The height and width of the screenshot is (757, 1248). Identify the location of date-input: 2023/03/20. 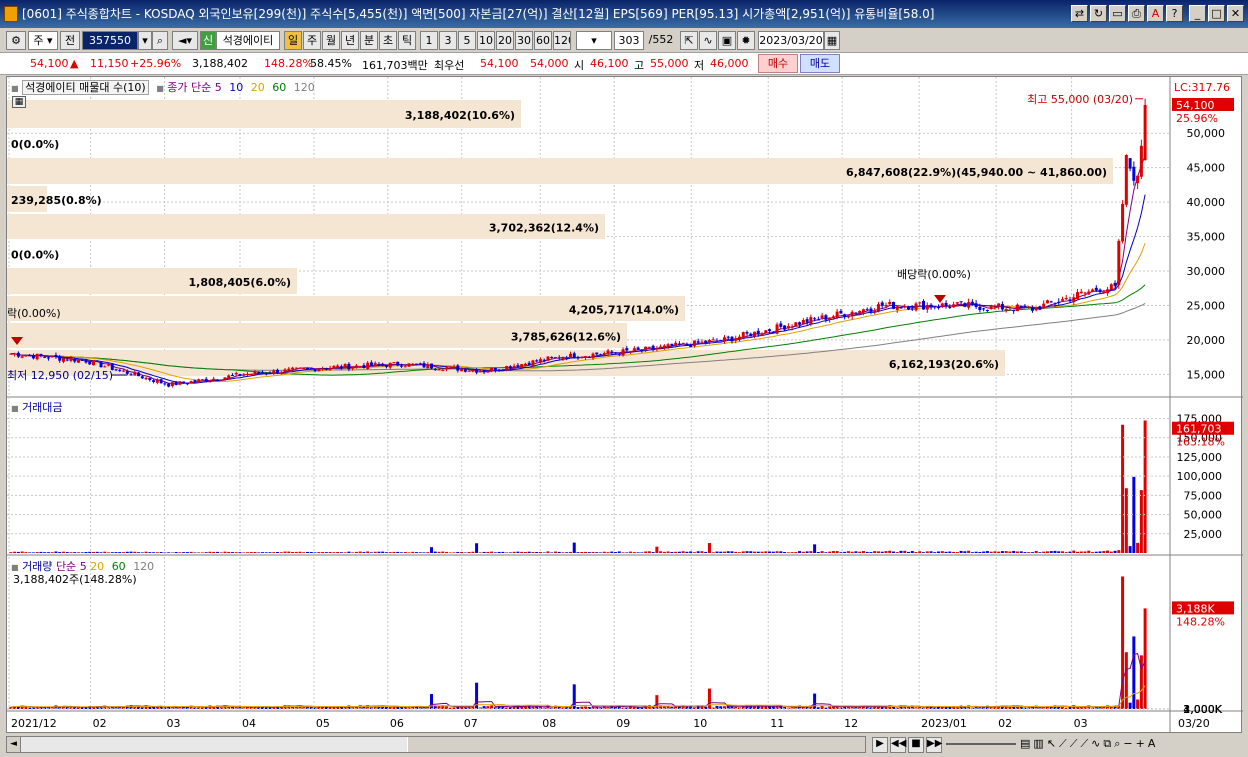
(791, 40).